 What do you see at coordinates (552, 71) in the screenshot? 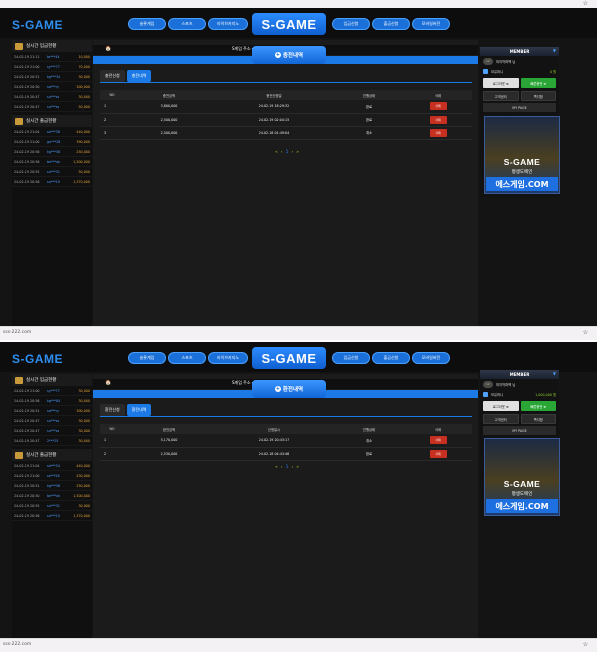
I see `balance-value: 0 원` at bounding box center [552, 71].